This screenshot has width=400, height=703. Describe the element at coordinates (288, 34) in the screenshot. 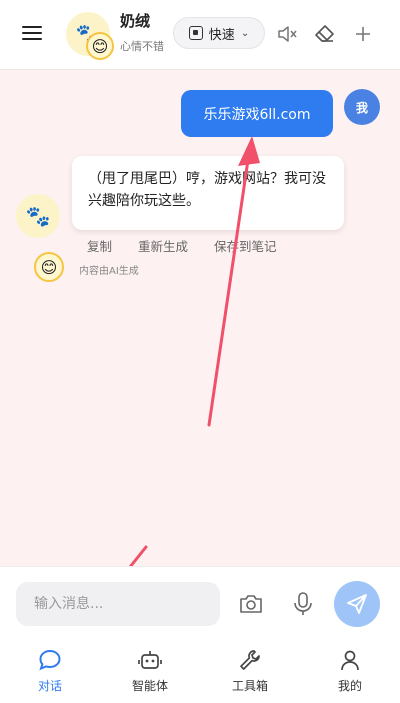

I see `mute-icon` at that location.